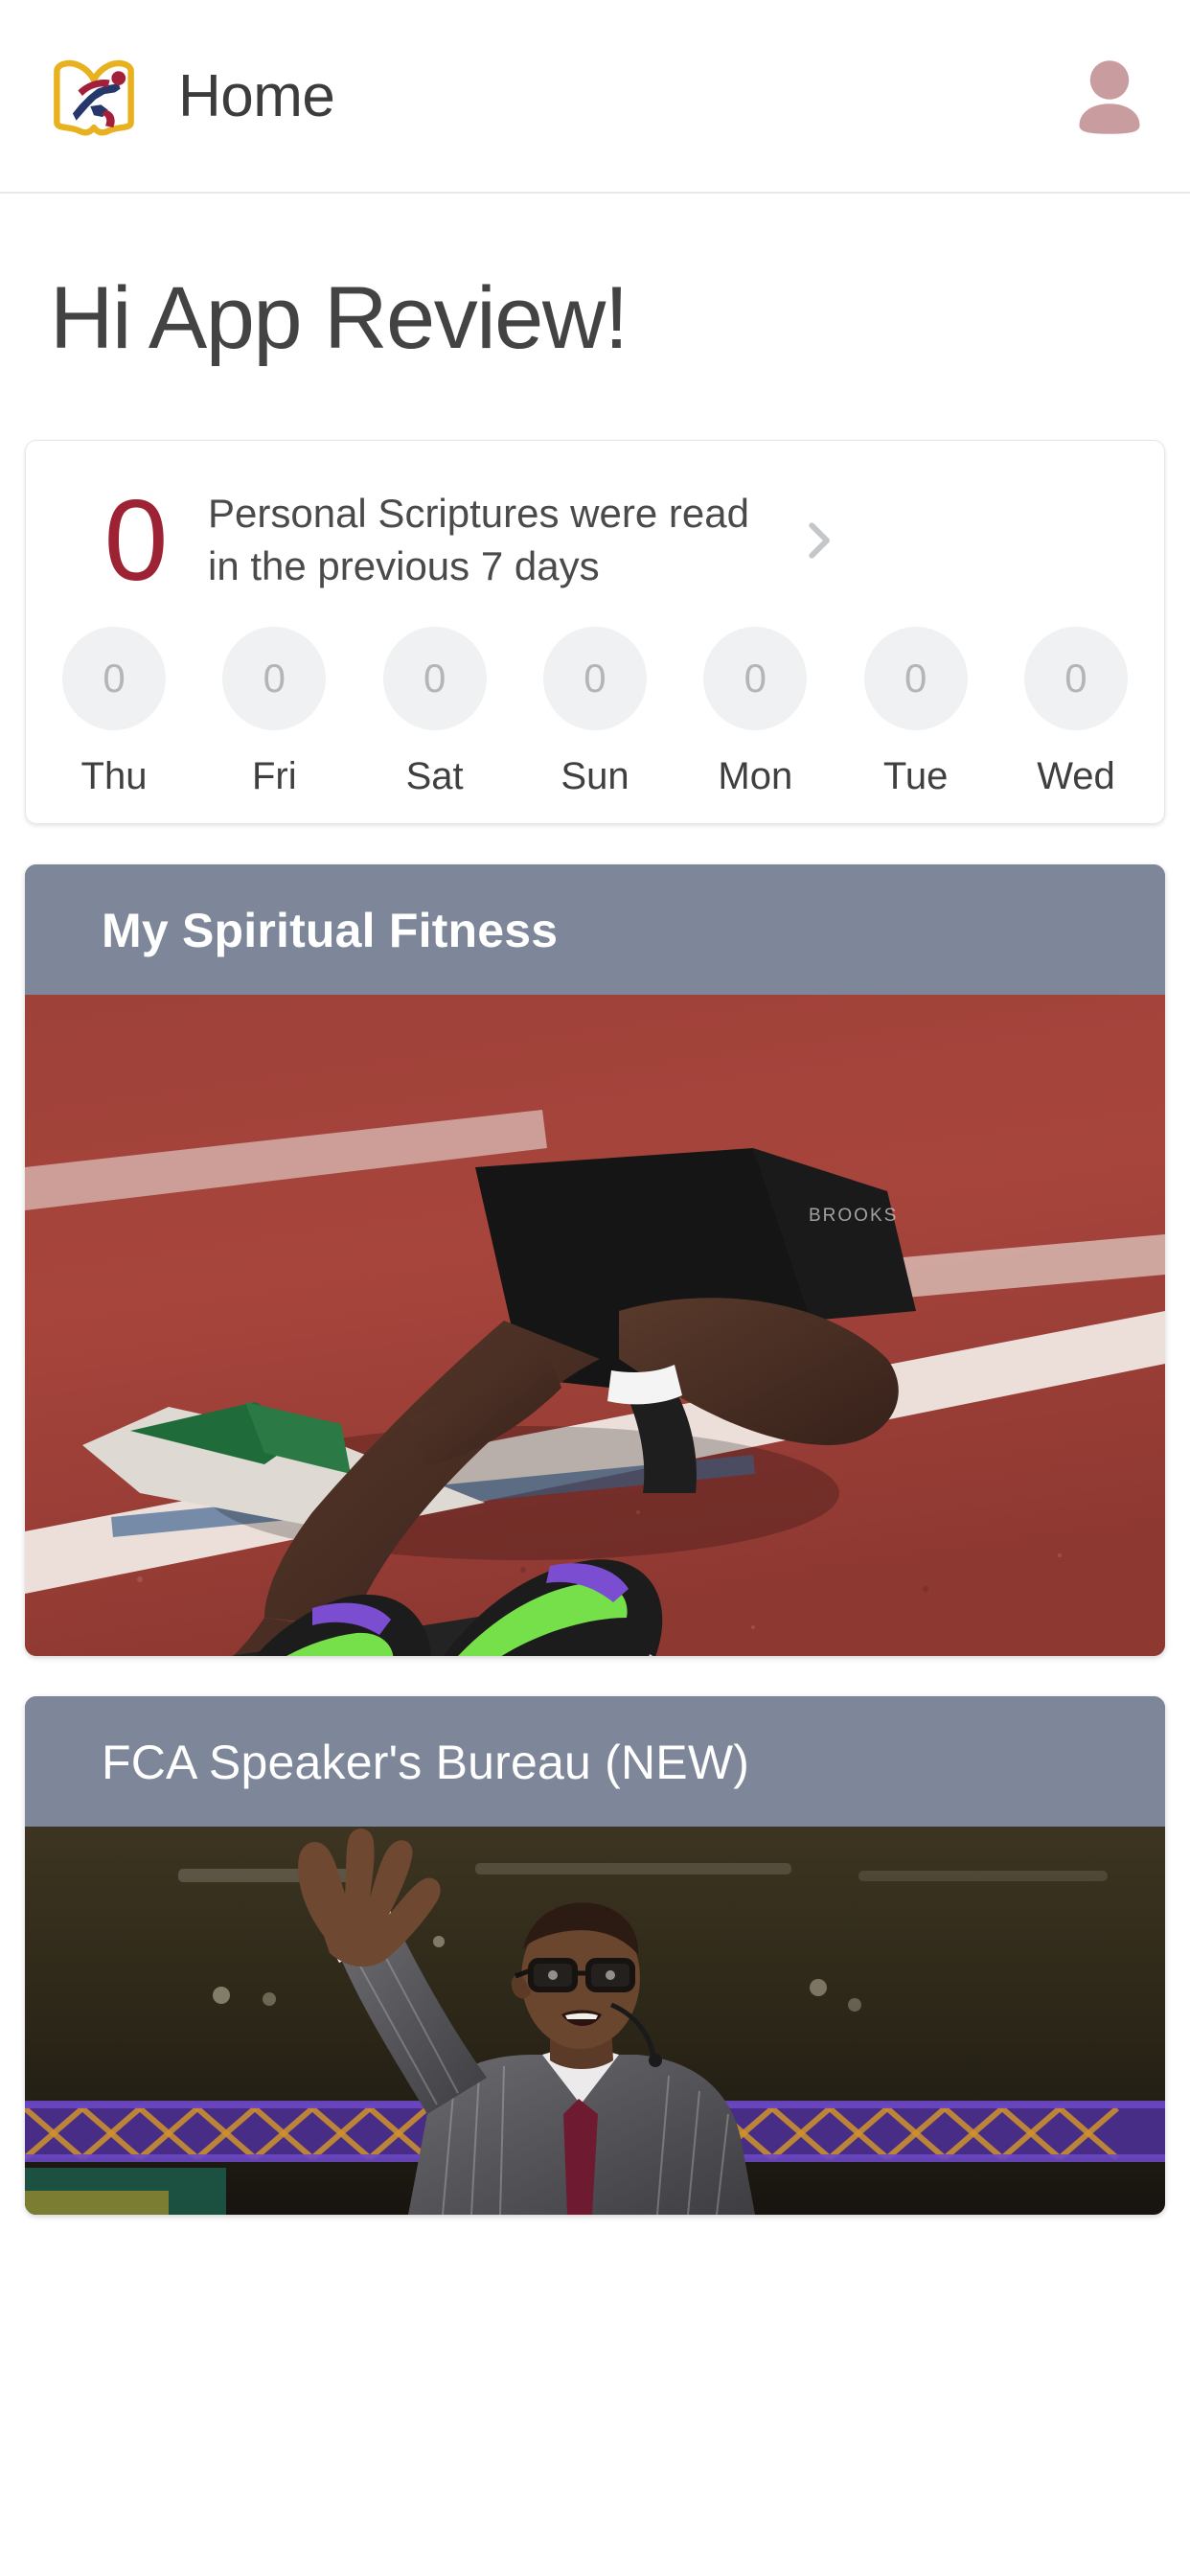 The height and width of the screenshot is (2576, 1190). I want to click on fca-book-runner-logo-icon, so click(94, 96).